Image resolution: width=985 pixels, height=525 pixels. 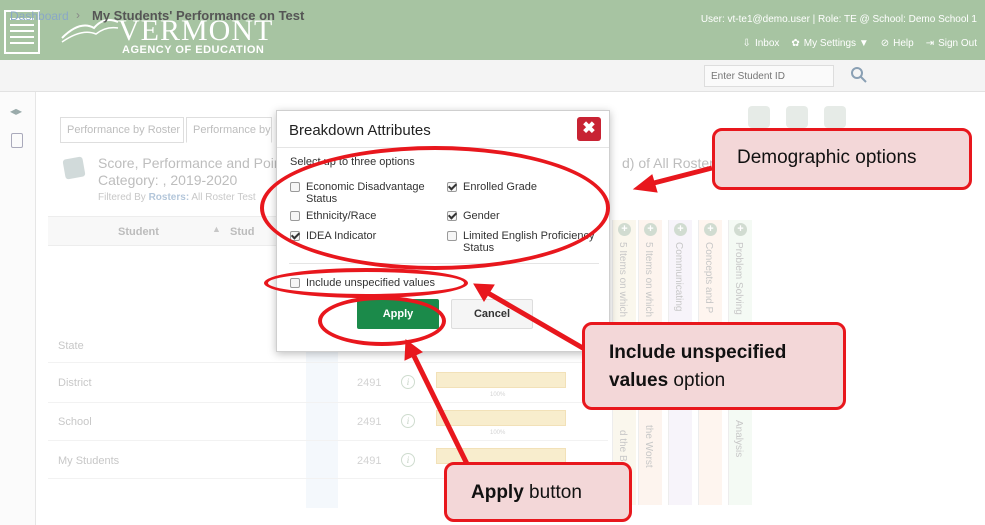 What do you see at coordinates (746, 43) in the screenshot?
I see `inbox-icon: ⇩` at bounding box center [746, 43].